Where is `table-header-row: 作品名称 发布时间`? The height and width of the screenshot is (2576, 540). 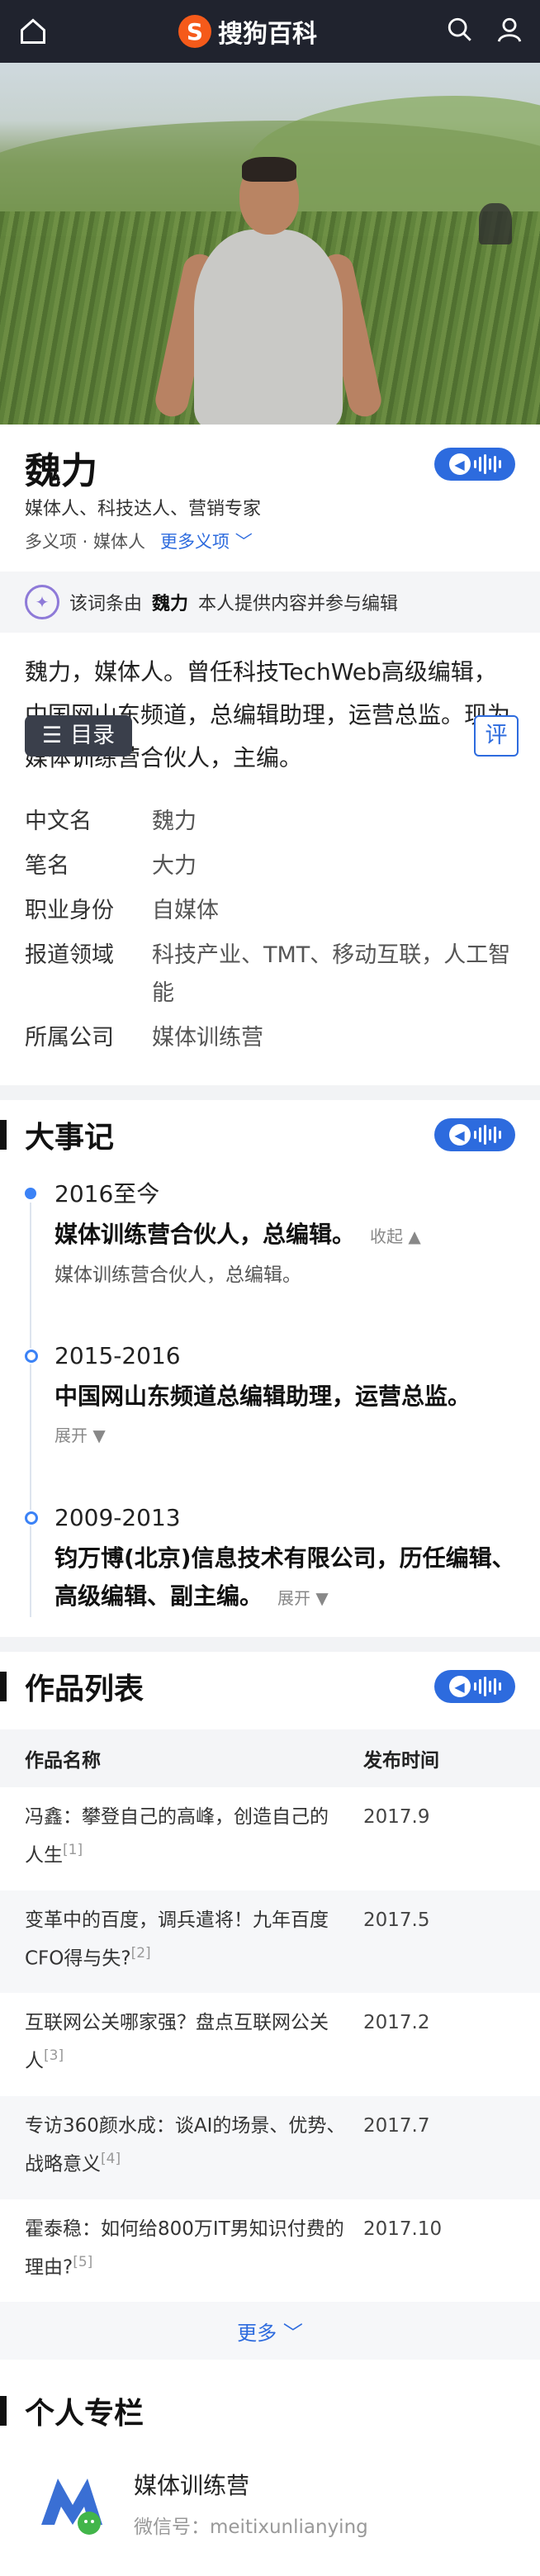
table-header-row: 作品名称 发布时间 is located at coordinates (270, 1758).